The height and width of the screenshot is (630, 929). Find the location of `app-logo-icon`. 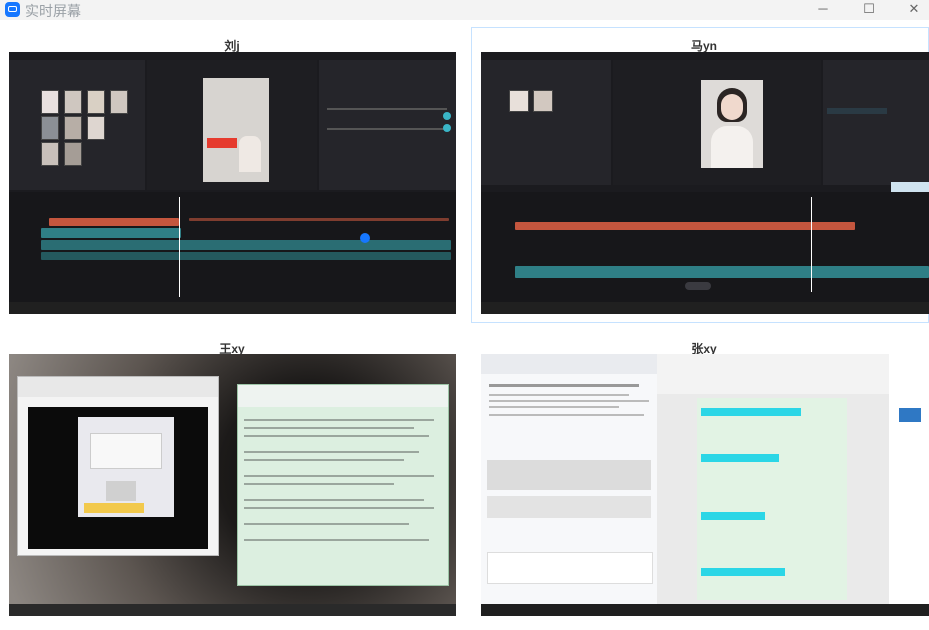

app-logo-icon is located at coordinates (12, 9).